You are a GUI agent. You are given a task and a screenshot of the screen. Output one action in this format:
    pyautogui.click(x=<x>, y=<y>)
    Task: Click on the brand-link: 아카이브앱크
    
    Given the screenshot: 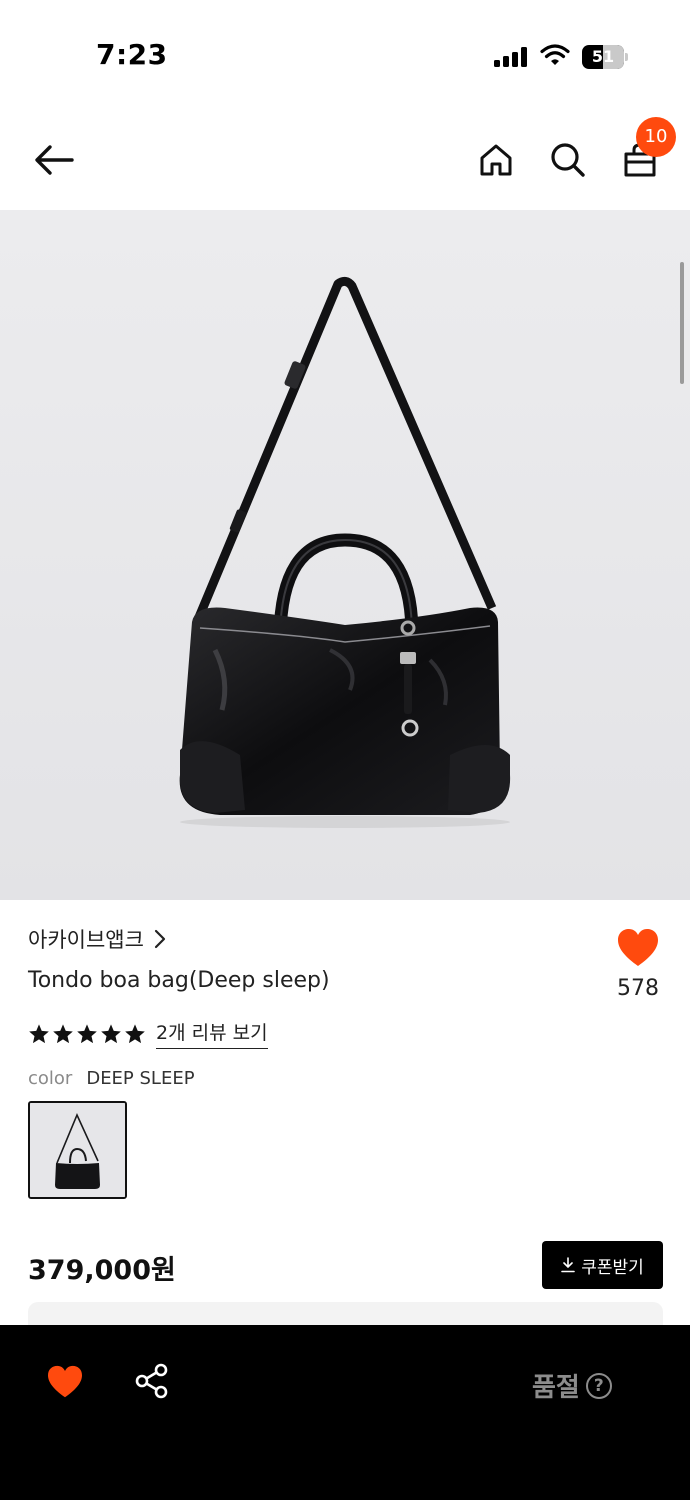 What is the action you would take?
    pyautogui.click(x=97, y=939)
    